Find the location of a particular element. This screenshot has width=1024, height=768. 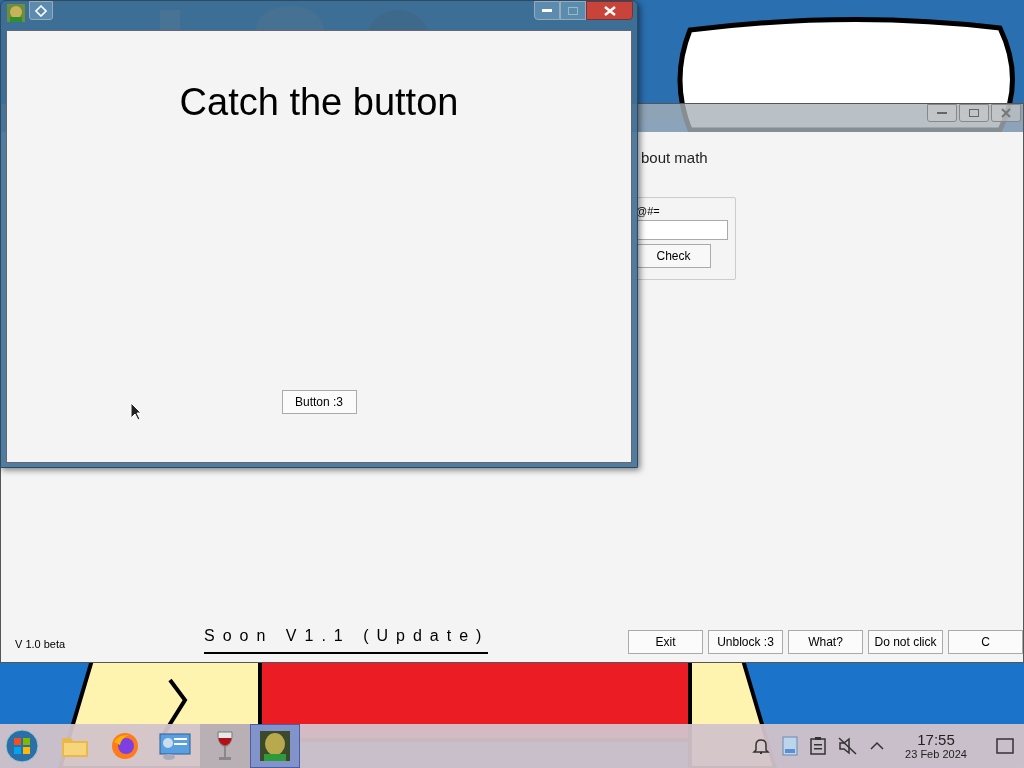

menu-button is located at coordinates (41, 10).